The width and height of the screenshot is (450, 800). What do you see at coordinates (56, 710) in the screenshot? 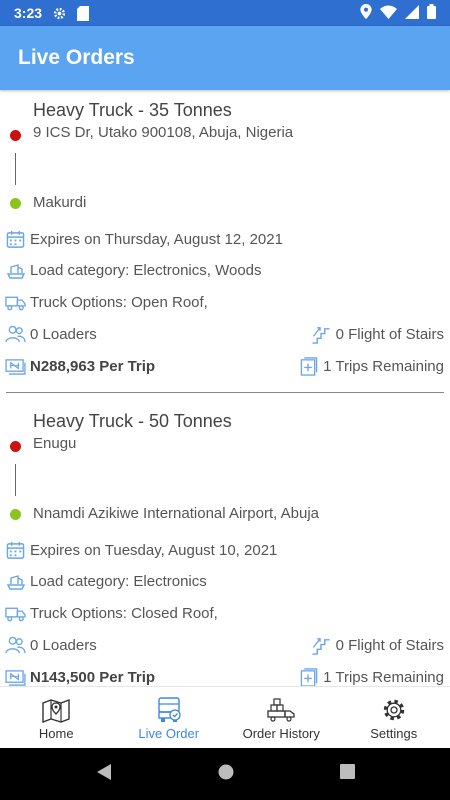
I see `map-icon` at bounding box center [56, 710].